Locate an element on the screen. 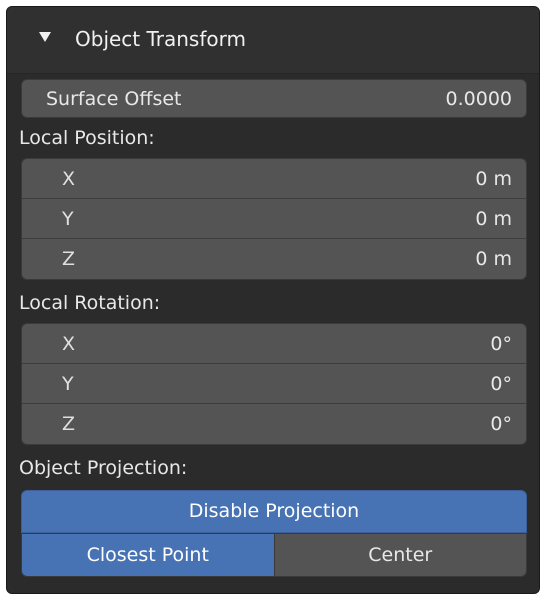 The height and width of the screenshot is (600, 552). local-rotation-y-field: Y 0° is located at coordinates (274, 384).